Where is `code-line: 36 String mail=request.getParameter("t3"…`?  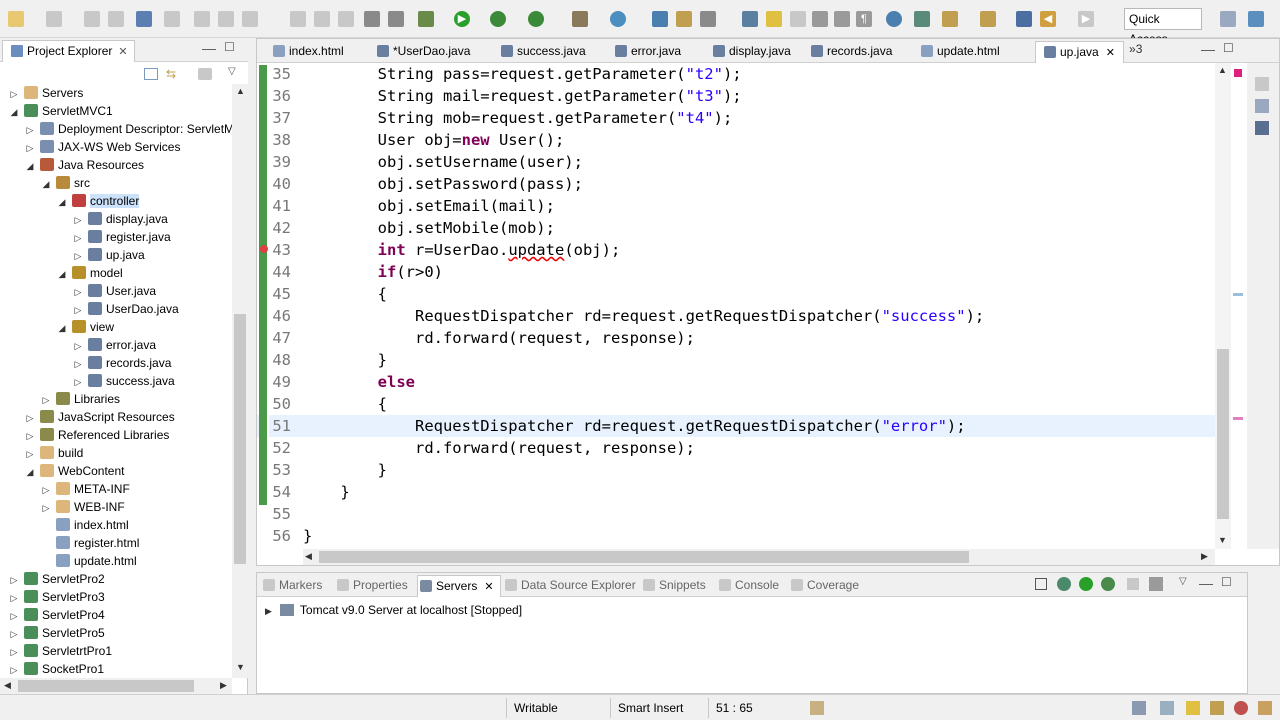
code-line: 36 String mail=request.getParameter("t3"… is located at coordinates (736, 96).